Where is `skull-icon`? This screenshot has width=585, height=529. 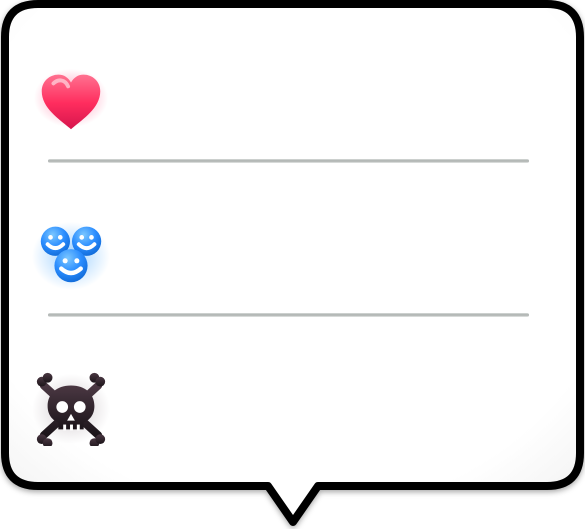
skull-icon is located at coordinates (71, 409).